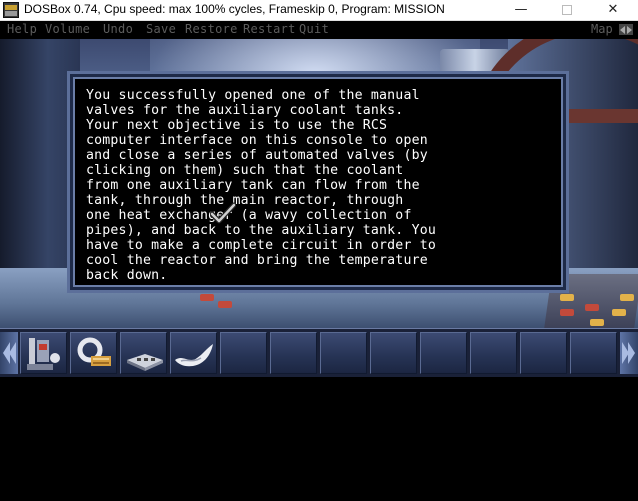 This screenshot has height=501, width=638. Describe the element at coordinates (22, 29) in the screenshot. I see `menu-help: Help` at that location.